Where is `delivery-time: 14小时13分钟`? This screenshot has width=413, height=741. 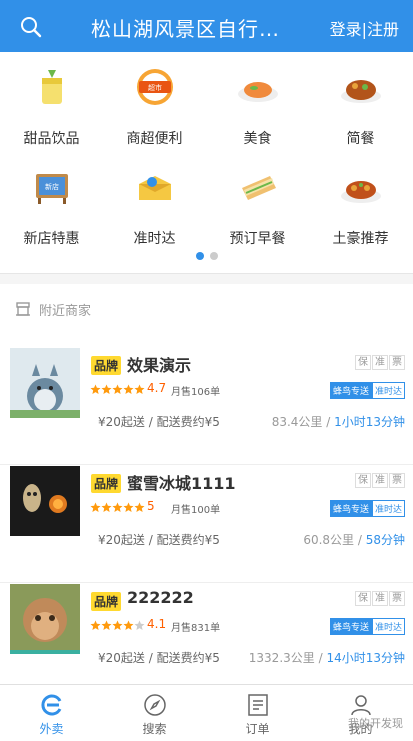 delivery-time: 14小时13分钟 is located at coordinates (365, 658).